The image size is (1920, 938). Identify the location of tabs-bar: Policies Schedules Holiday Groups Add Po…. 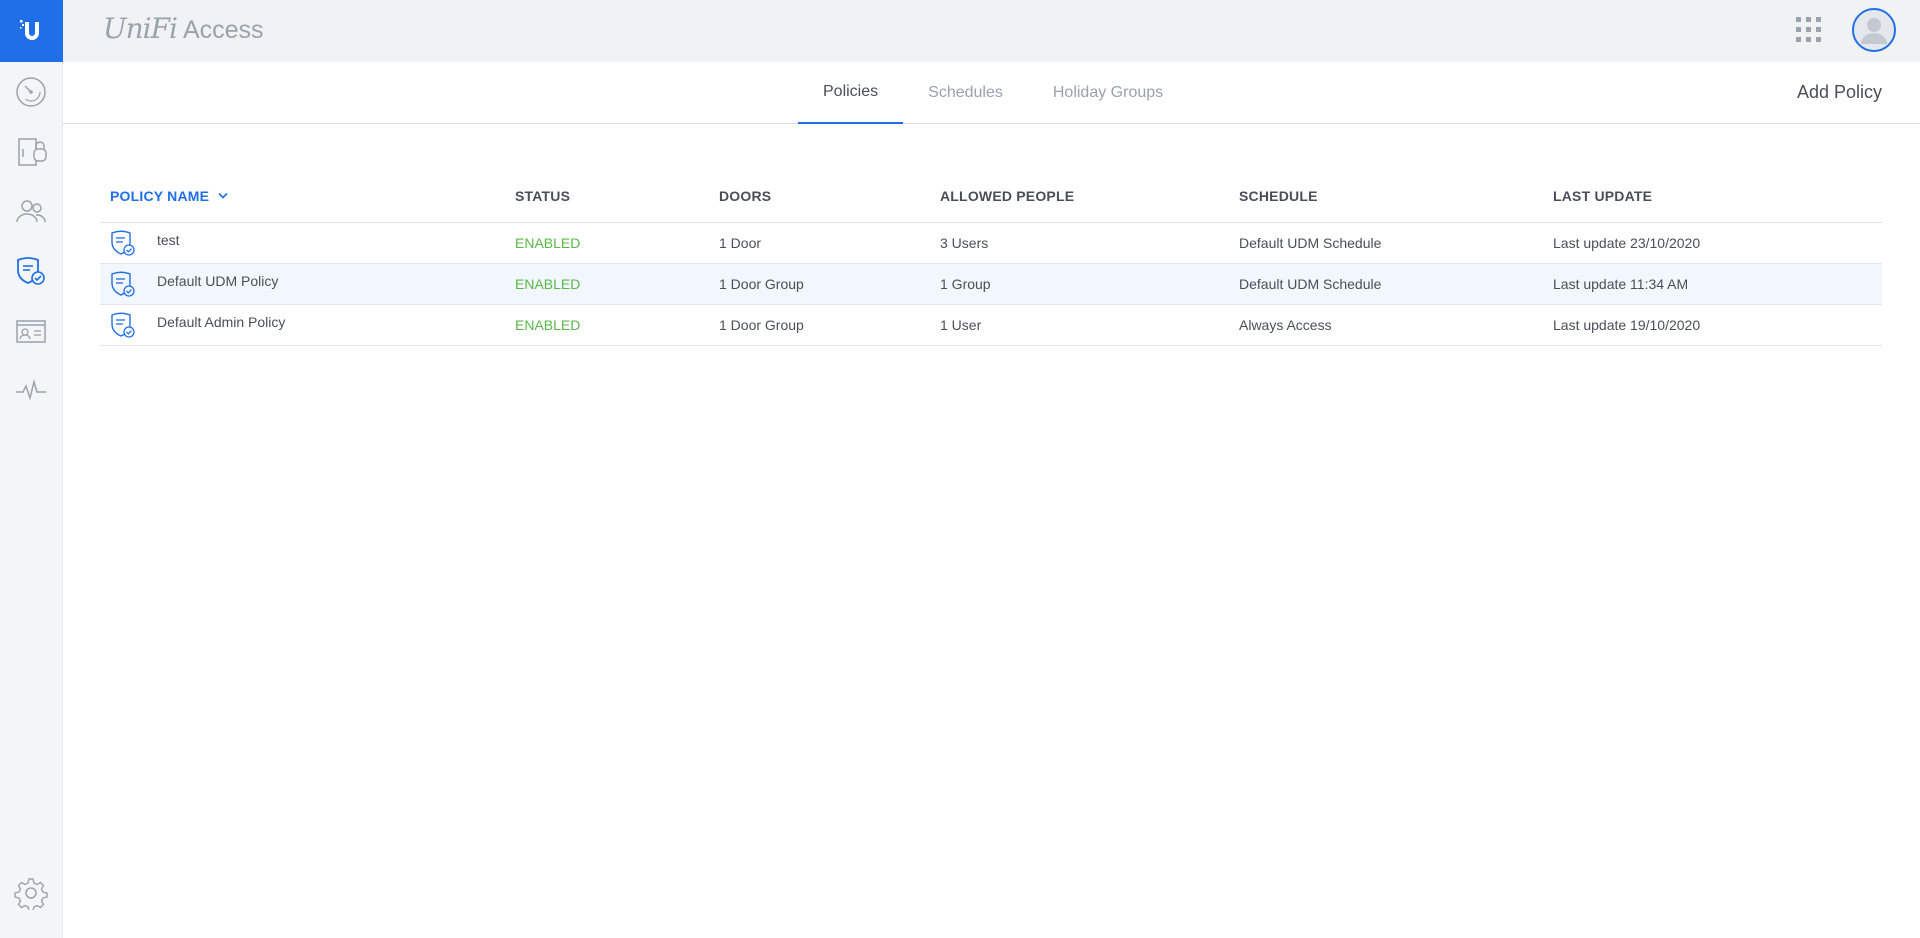
(991, 93).